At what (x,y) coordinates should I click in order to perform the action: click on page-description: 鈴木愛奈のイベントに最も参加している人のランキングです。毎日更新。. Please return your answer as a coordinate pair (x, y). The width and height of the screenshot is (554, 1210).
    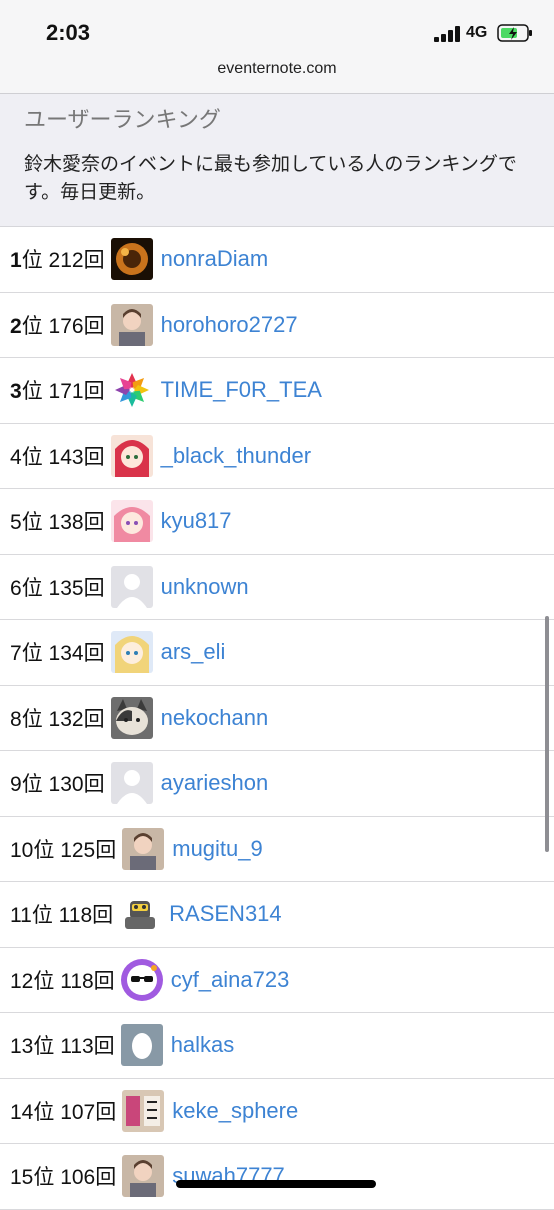
    Looking at the image, I should click on (270, 178).